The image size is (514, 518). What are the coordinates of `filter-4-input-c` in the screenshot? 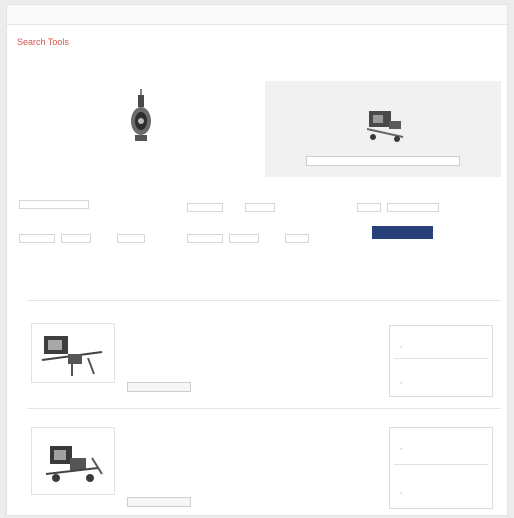 It's located at (131, 238).